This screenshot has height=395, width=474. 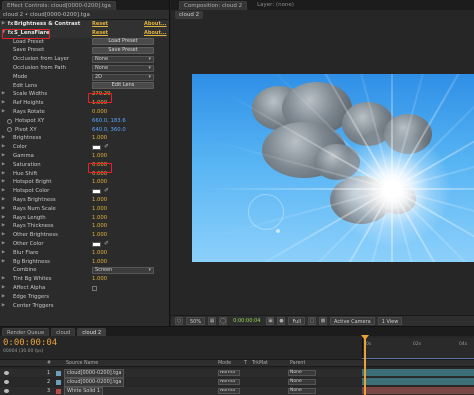 I want to click on param-row: ▶ Rays Rotate 0.000, so click(x=84, y=112).